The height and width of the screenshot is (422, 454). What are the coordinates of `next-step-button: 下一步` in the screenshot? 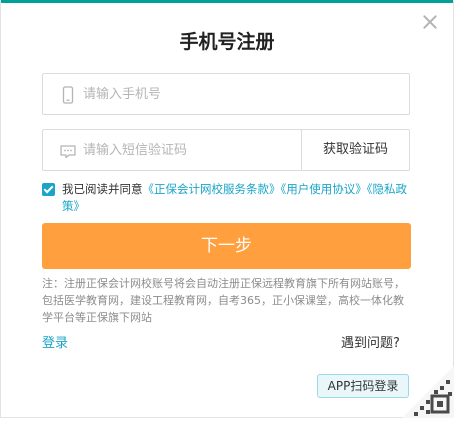 It's located at (226, 246).